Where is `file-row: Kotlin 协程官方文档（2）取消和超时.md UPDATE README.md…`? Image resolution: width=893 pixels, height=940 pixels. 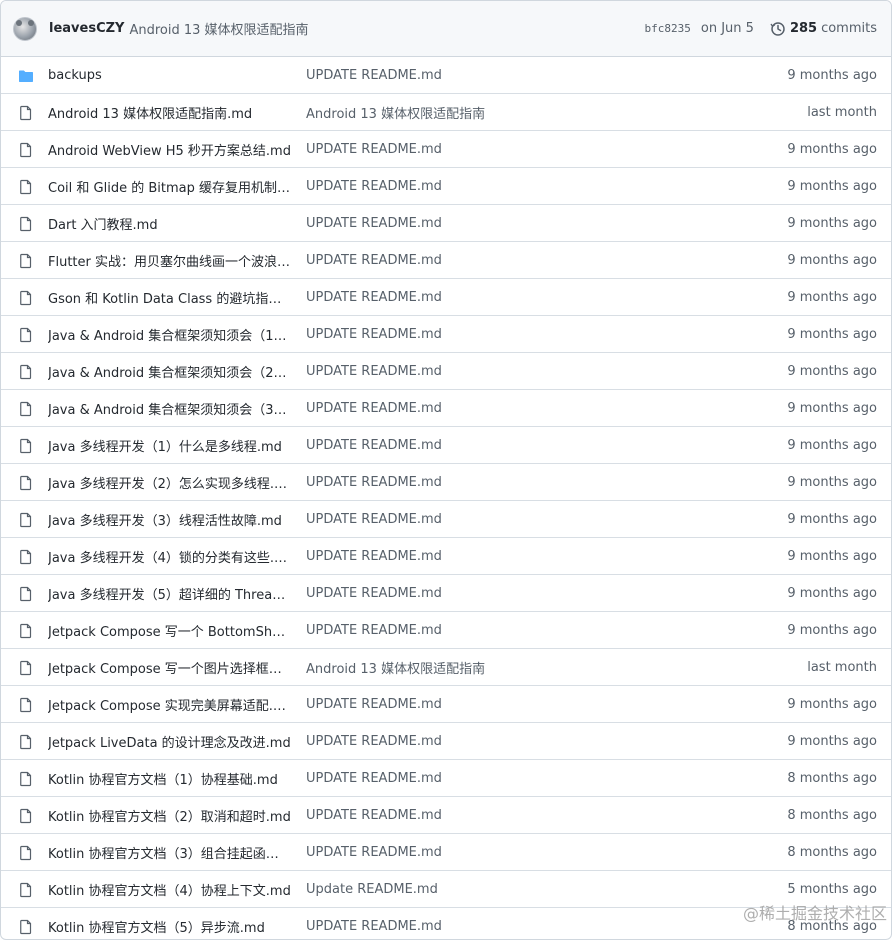
file-row: Kotlin 协程官方文档（2）取消和超时.md UPDATE README.md… is located at coordinates (446, 815).